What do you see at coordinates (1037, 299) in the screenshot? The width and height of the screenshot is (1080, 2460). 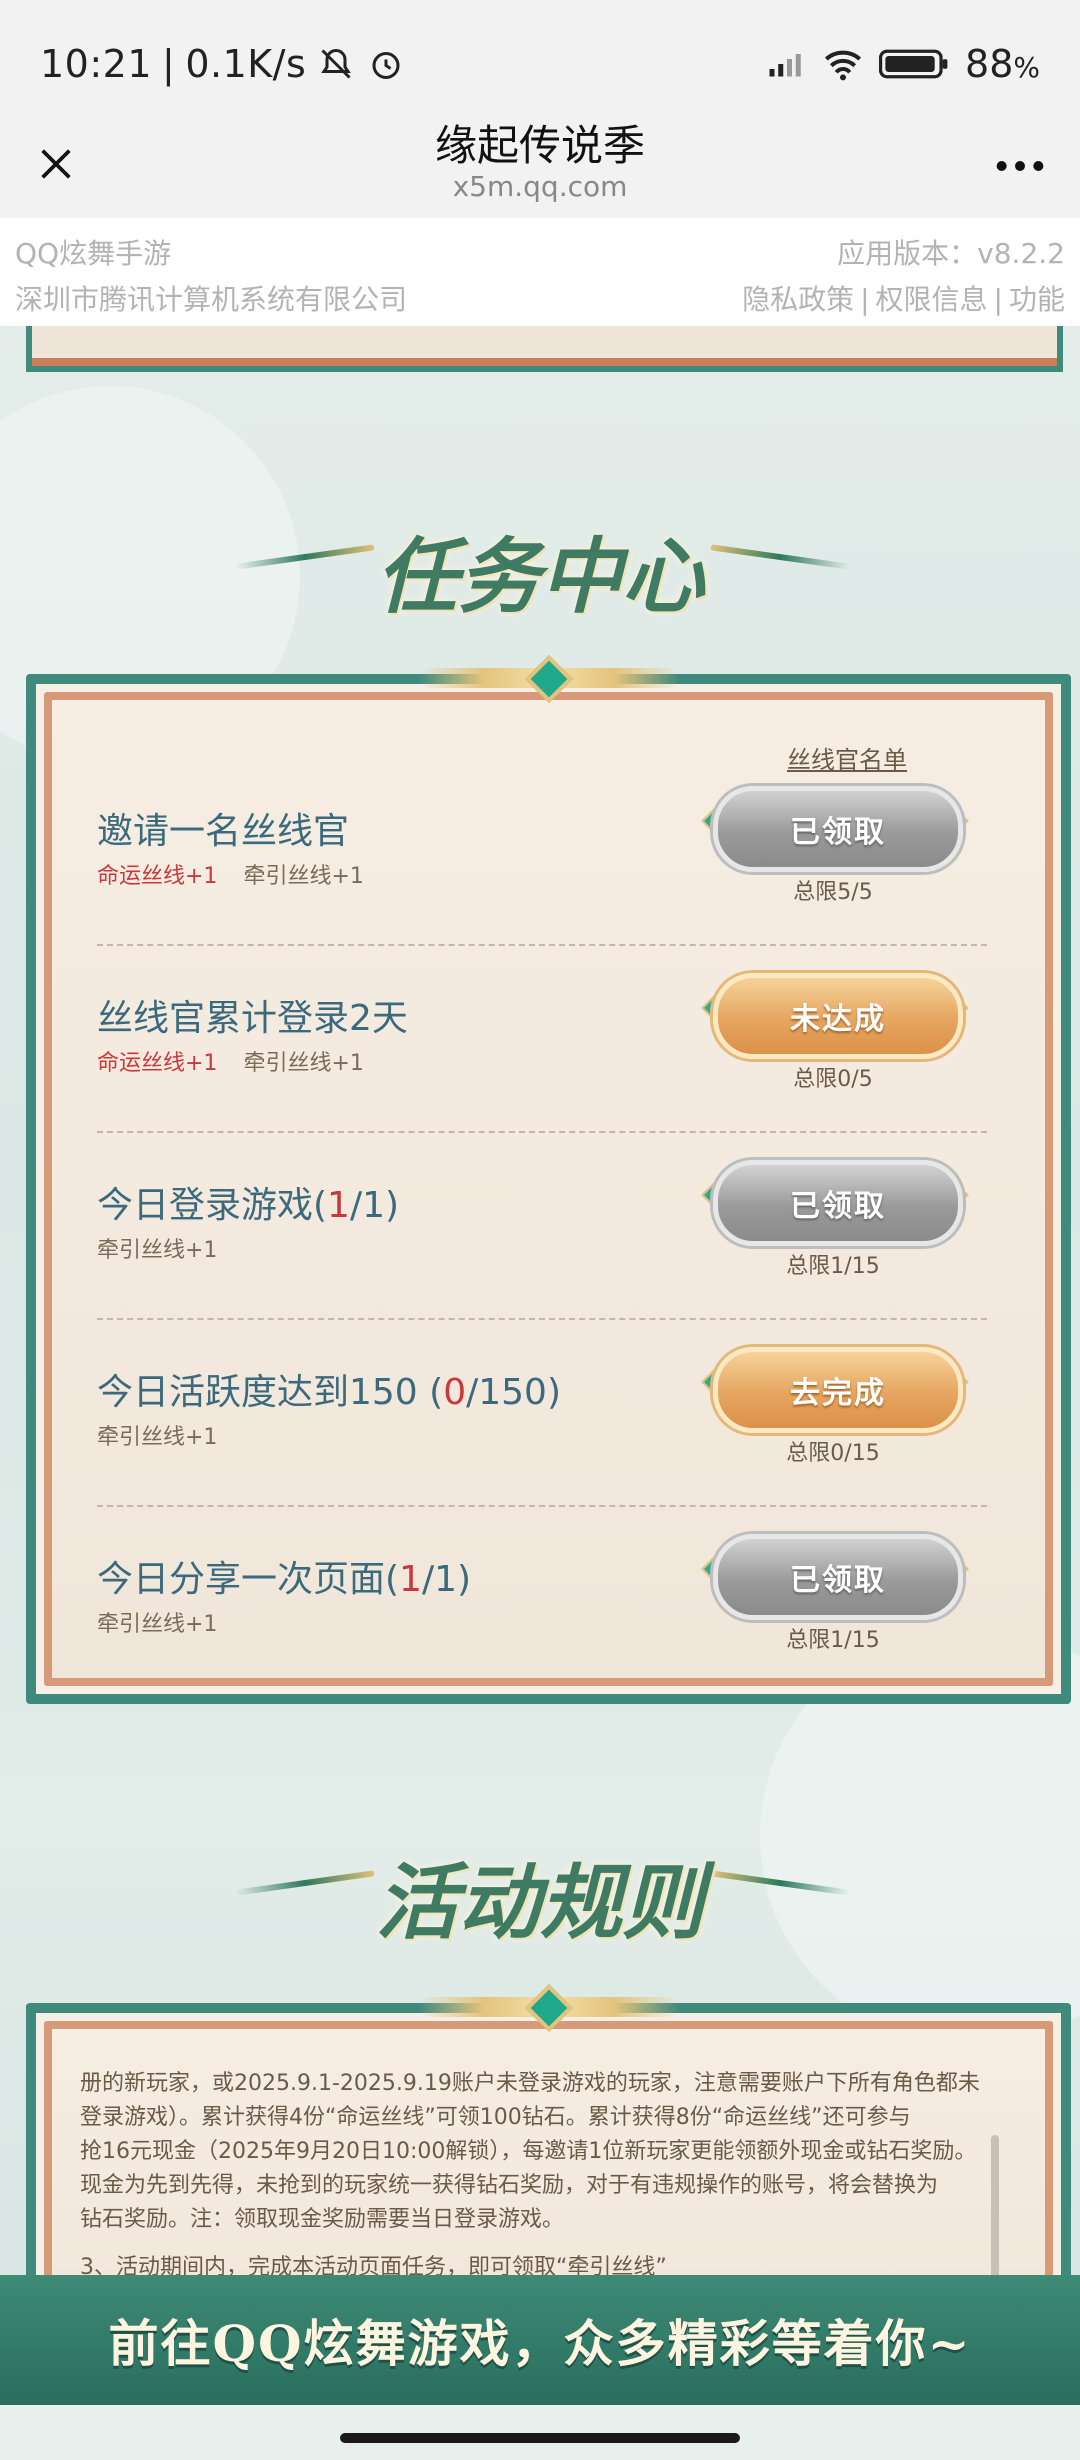 I see `feature-link: 功能` at bounding box center [1037, 299].